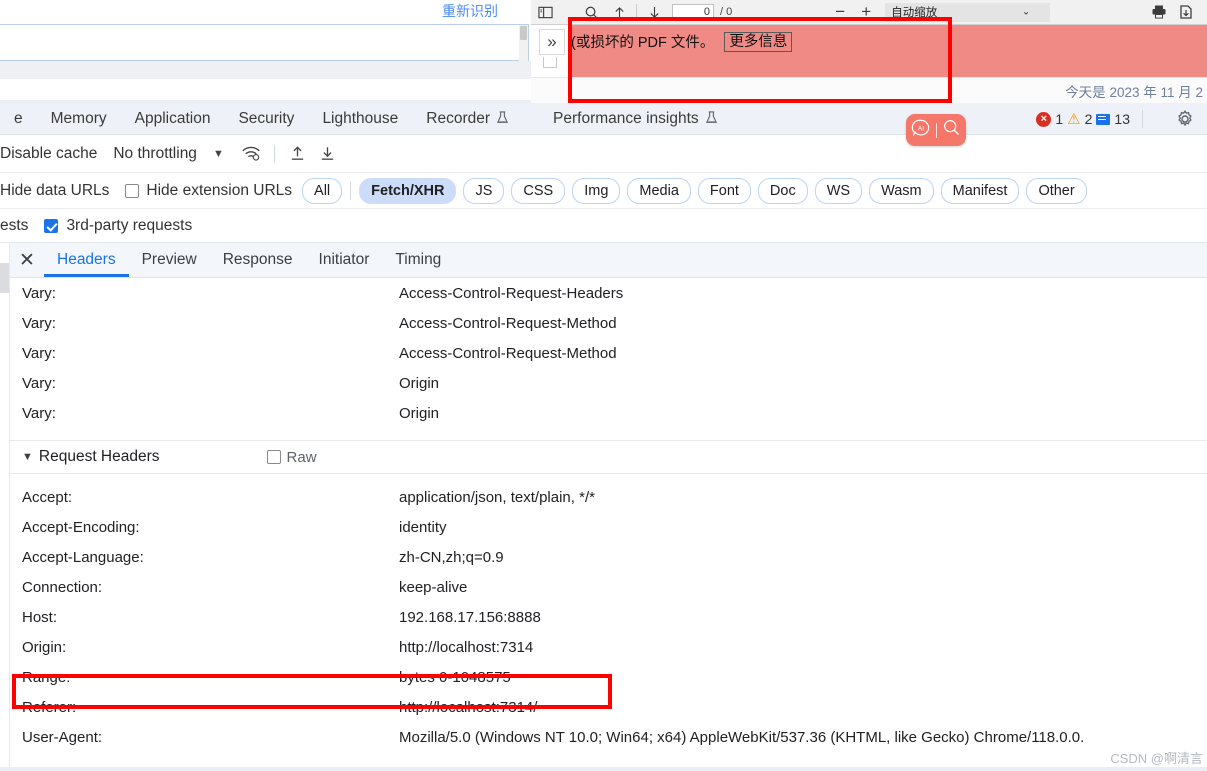  Describe the element at coordinates (782, 190) in the screenshot. I see `filter-chip-doc: Doc` at that location.